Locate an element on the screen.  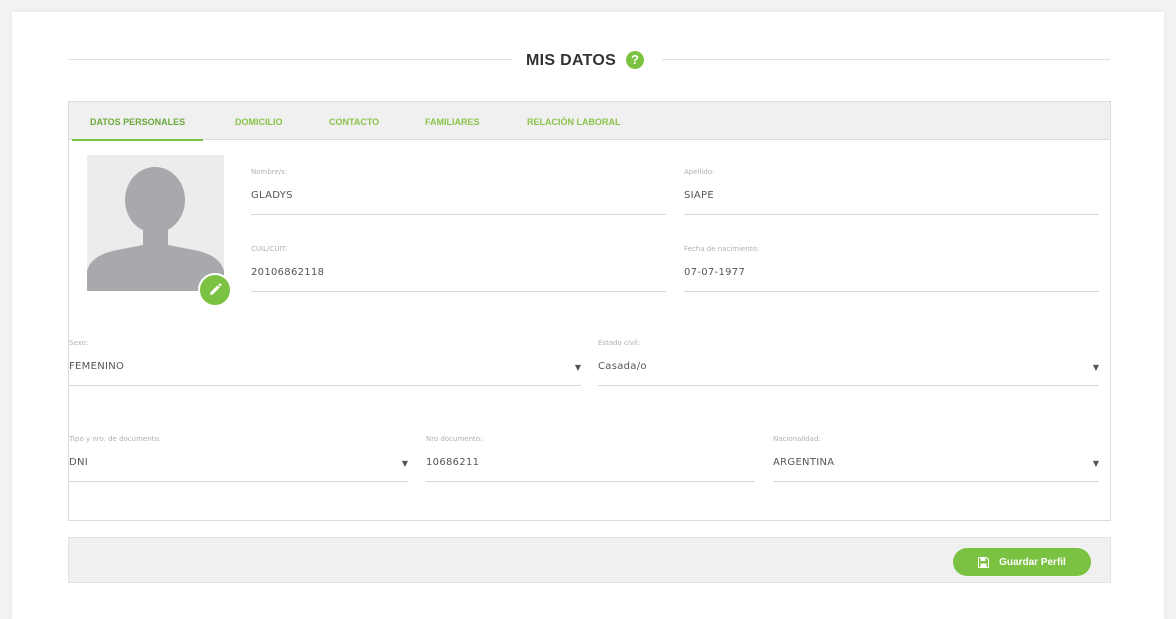
estado-civil-value: Casada/o is located at coordinates (622, 366).